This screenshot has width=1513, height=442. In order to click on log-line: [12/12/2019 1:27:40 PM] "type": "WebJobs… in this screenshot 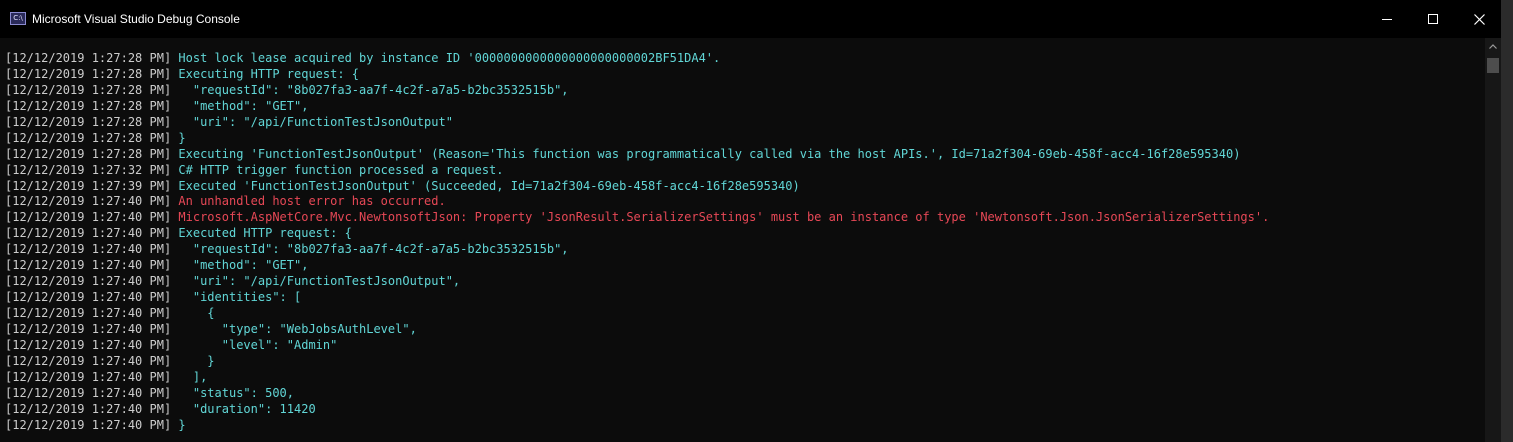, I will do `click(637, 330)`.